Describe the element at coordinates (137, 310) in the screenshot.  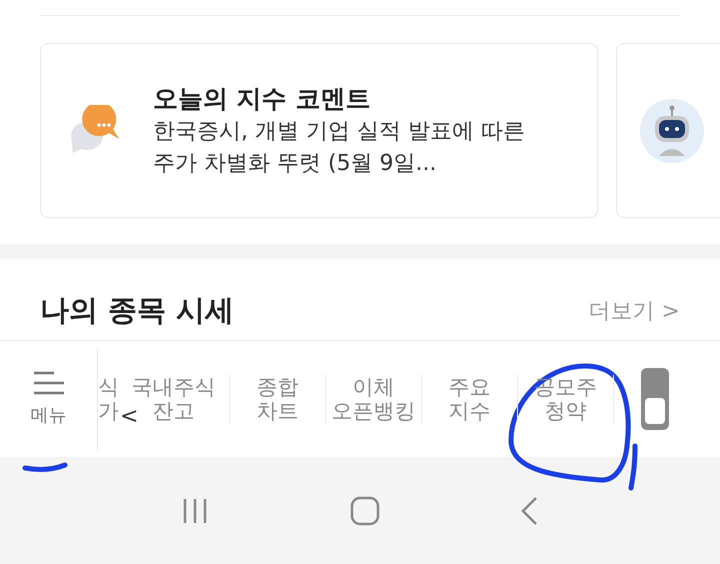
I see `section-title: 나의 종목 시세` at that location.